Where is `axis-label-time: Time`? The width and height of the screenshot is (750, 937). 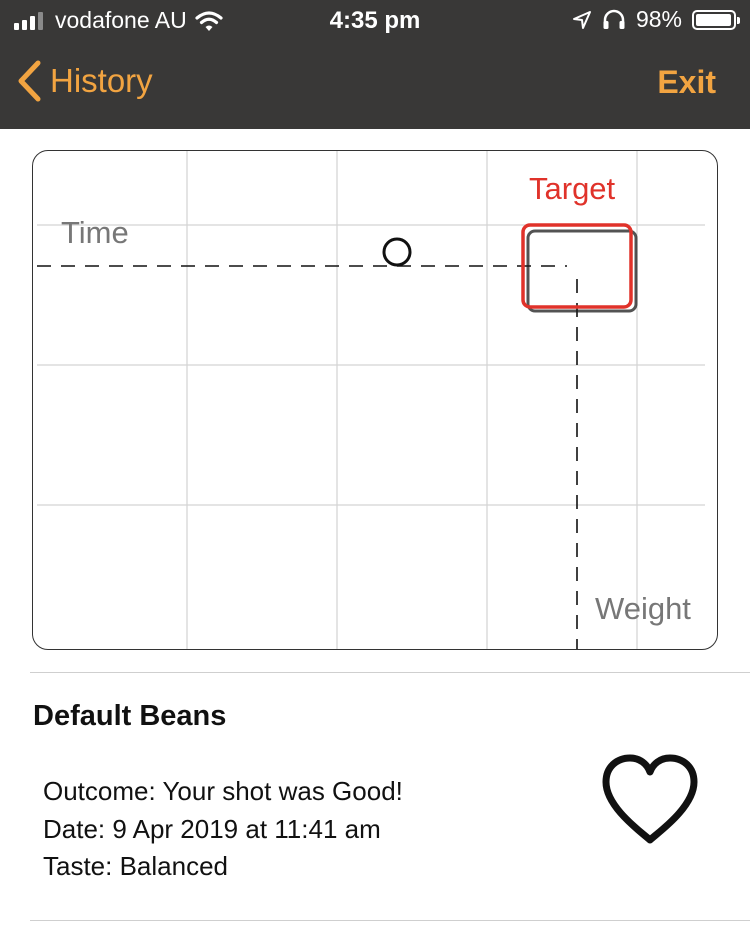 axis-label-time: Time is located at coordinates (95, 232).